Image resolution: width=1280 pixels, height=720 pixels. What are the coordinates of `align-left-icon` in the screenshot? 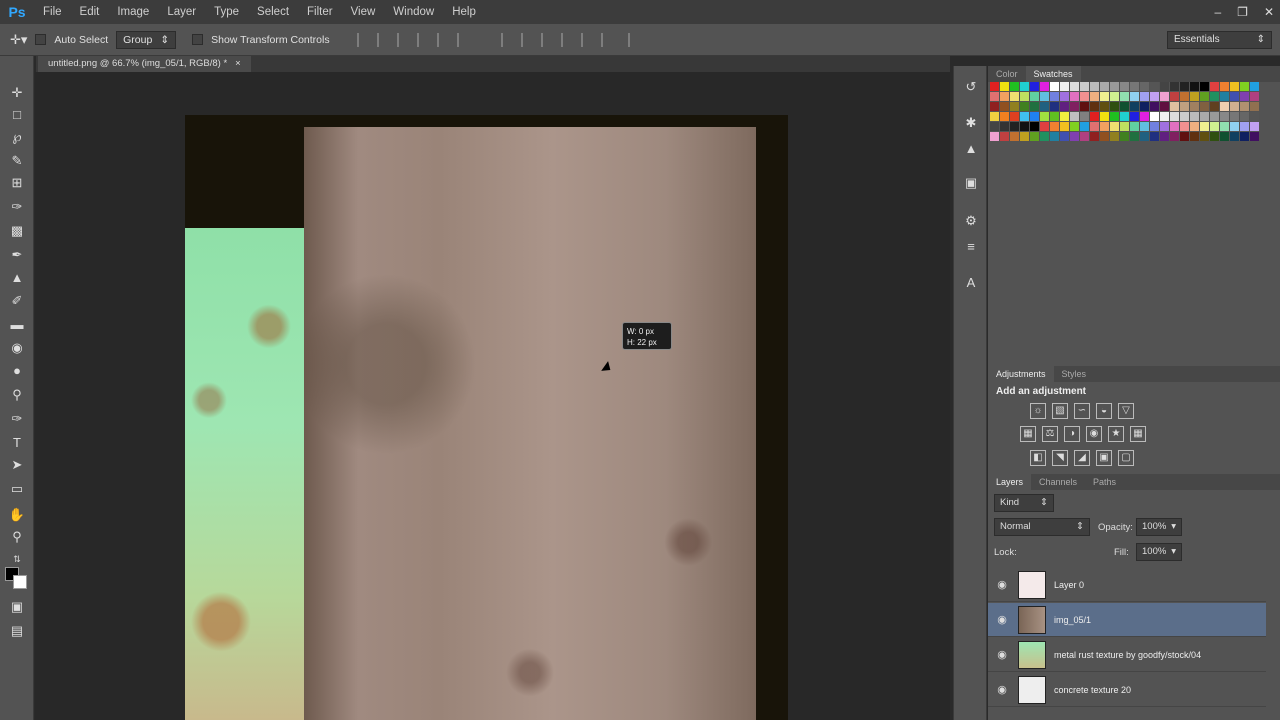 It's located at (423, 39).